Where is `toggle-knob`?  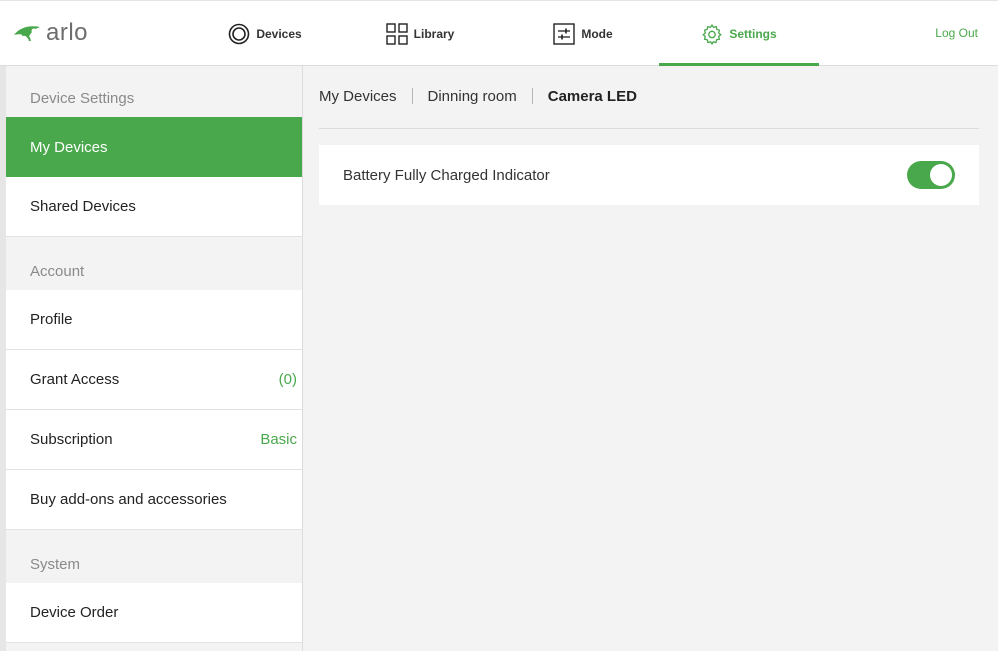
toggle-knob is located at coordinates (941, 175).